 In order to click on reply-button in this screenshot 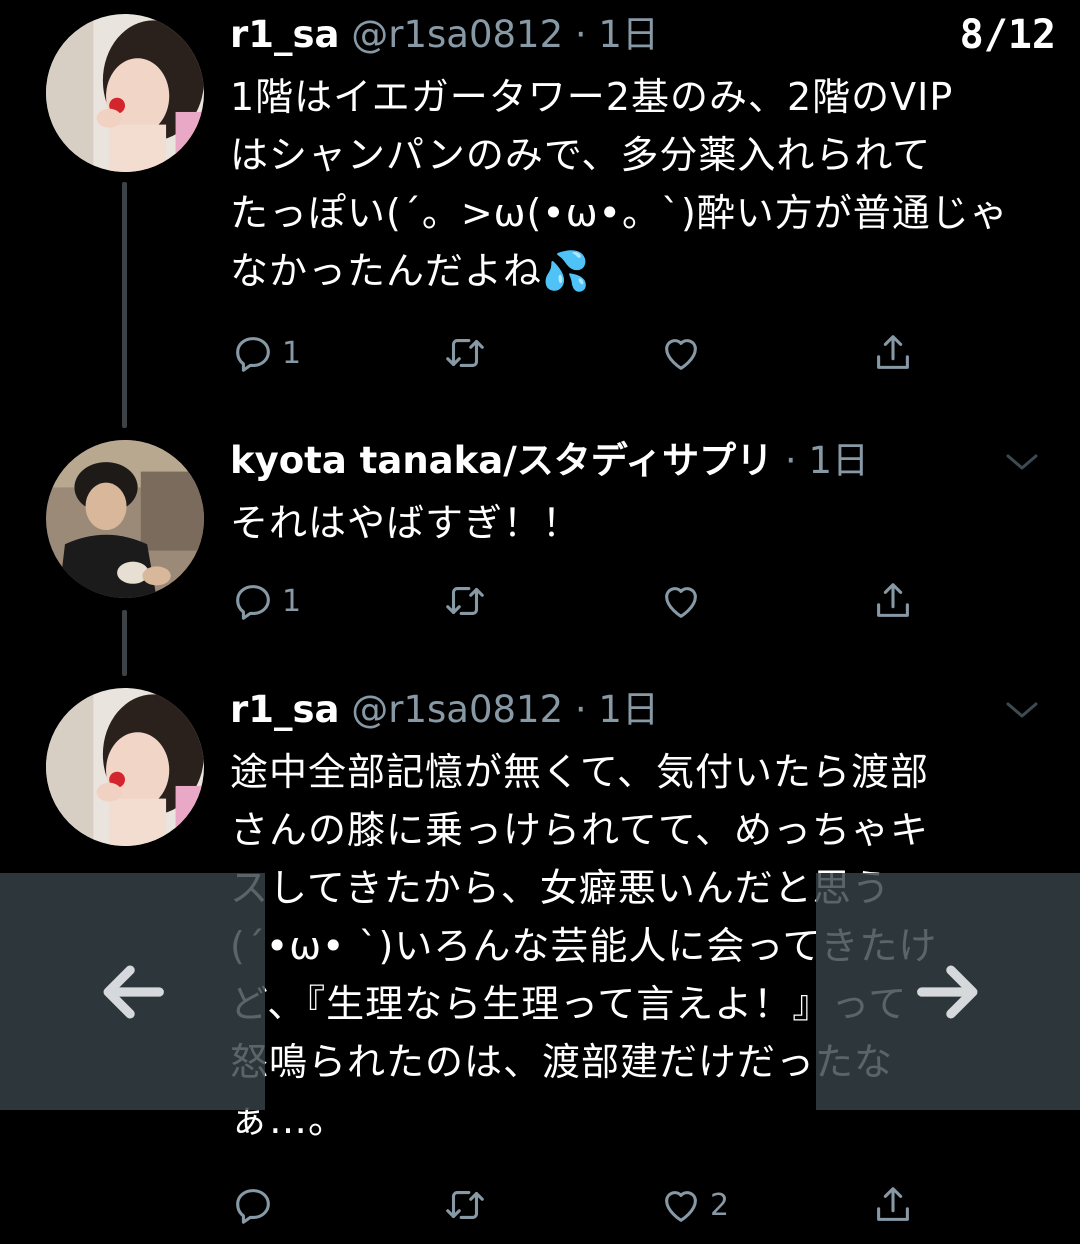, I will do `click(256, 1205)`.